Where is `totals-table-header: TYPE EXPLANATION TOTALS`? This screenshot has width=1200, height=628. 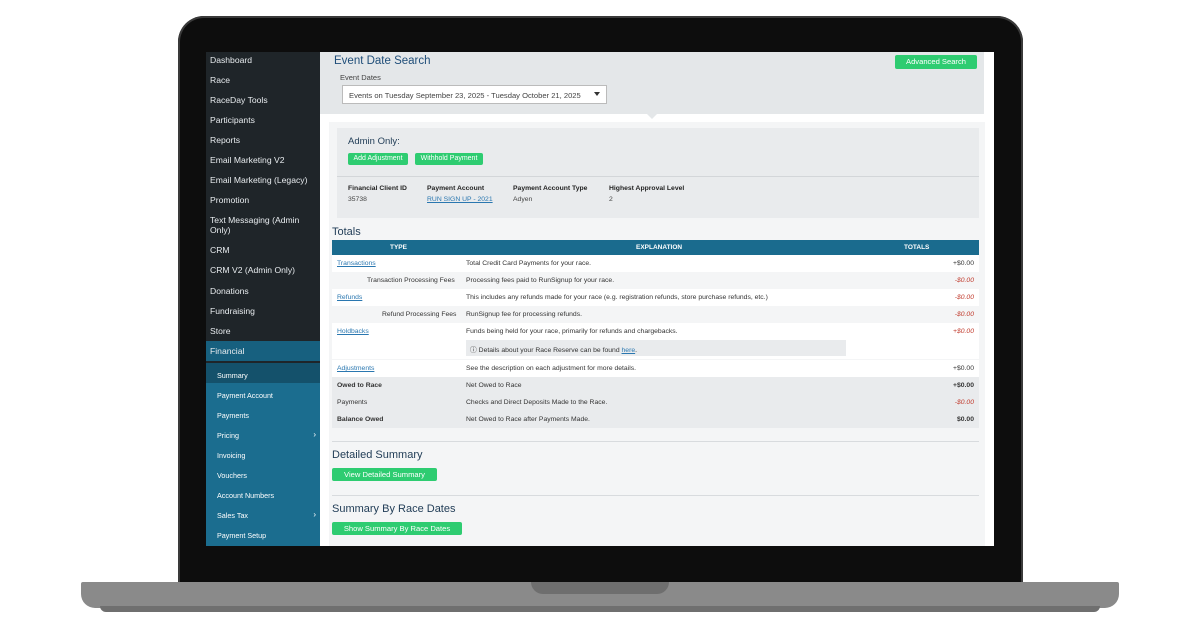 totals-table-header: TYPE EXPLANATION TOTALS is located at coordinates (655, 247).